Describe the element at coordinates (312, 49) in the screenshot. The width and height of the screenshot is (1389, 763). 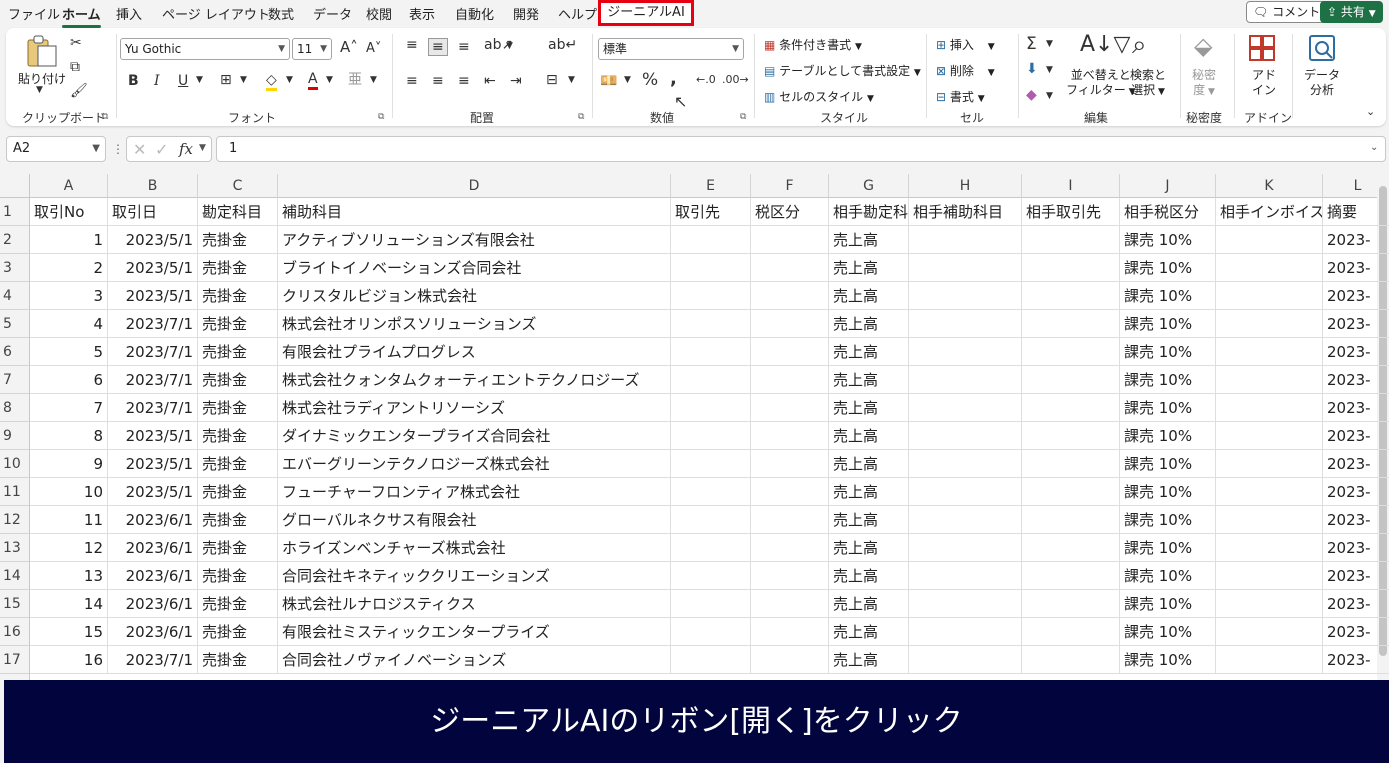
I see `font-size-select: 11 ▼` at that location.